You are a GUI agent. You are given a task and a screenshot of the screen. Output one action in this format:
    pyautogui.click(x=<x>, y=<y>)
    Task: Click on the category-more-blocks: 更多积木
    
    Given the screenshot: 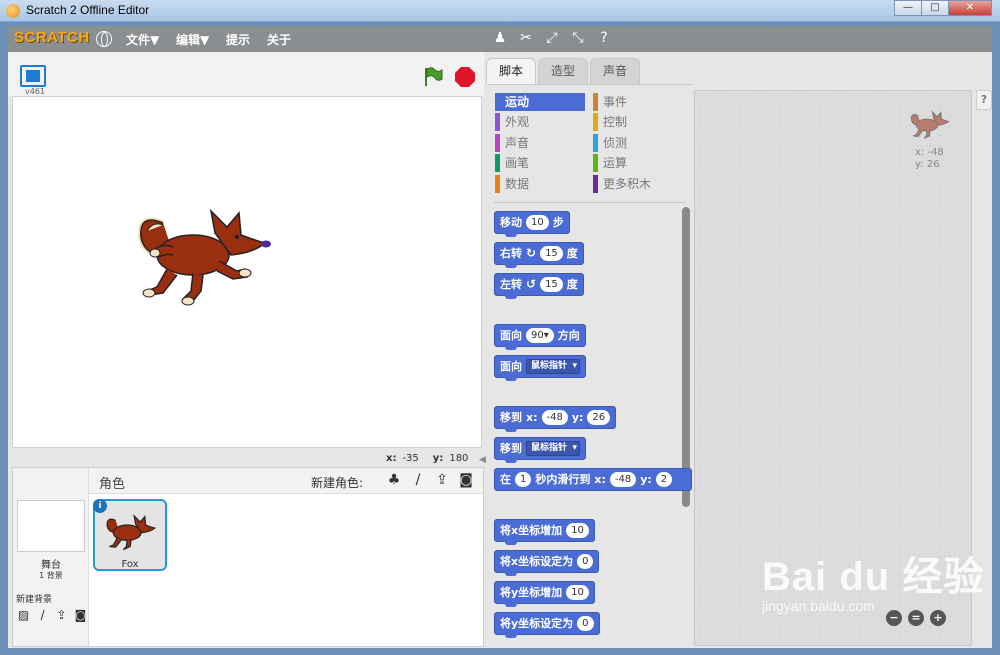 What is the action you would take?
    pyautogui.click(x=638, y=184)
    